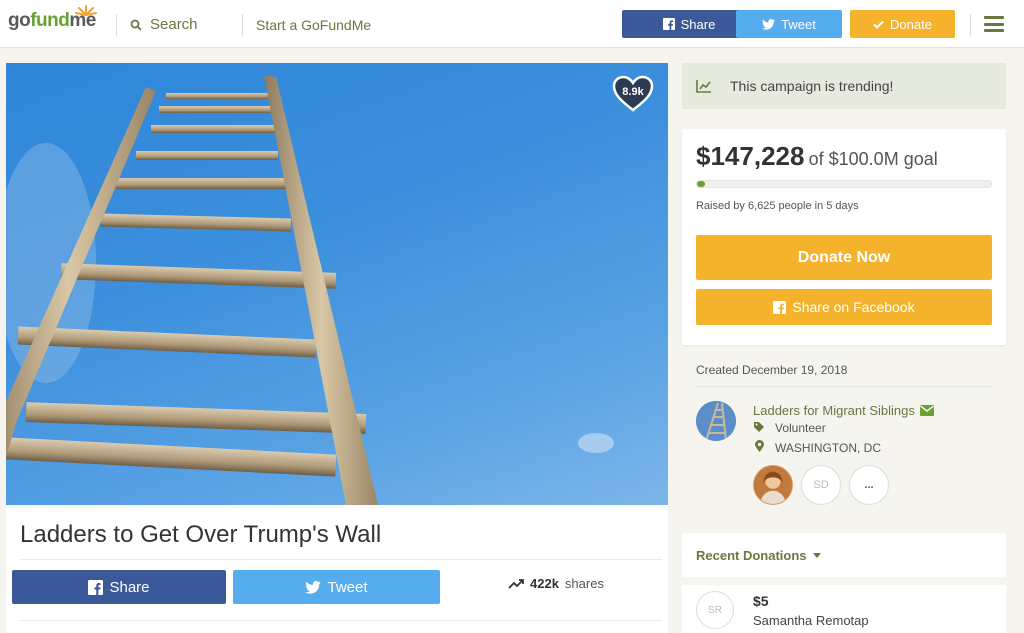 The height and width of the screenshot is (633, 1024). I want to click on trending-up-icon, so click(516, 583).